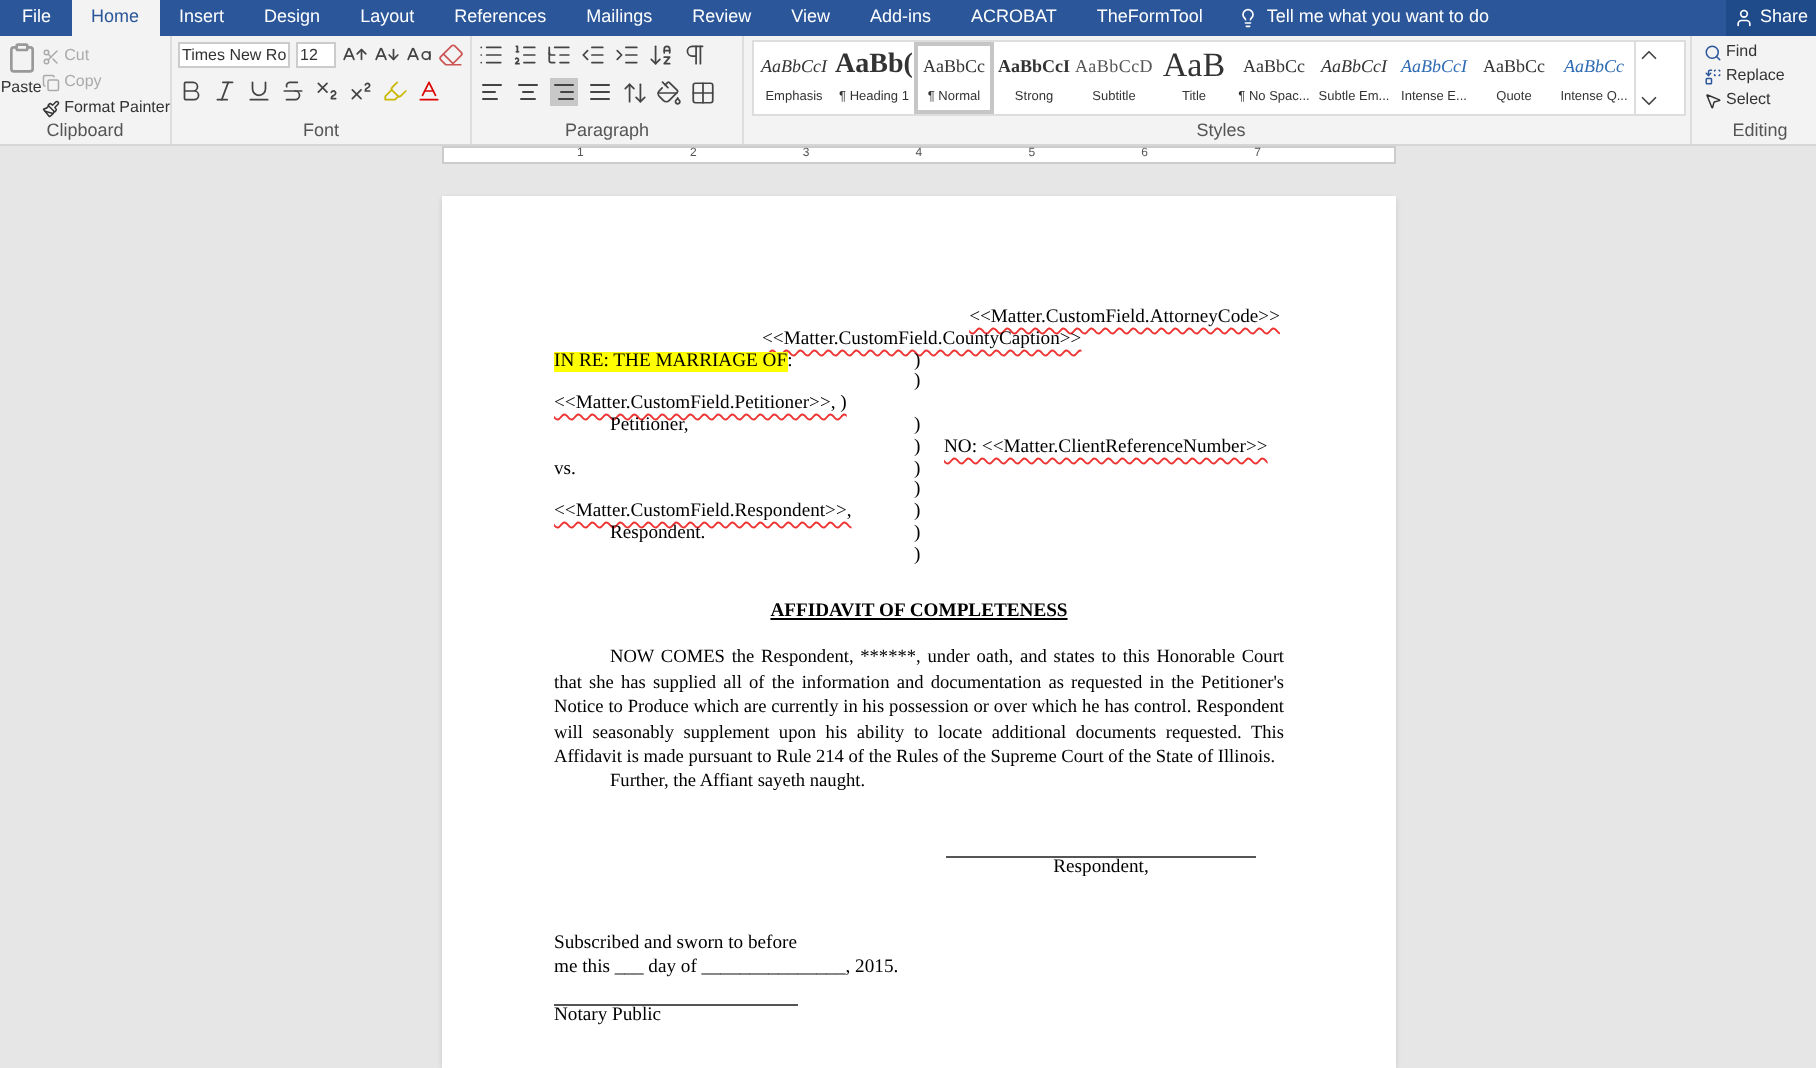 Image resolution: width=1816 pixels, height=1068 pixels. What do you see at coordinates (919, 708) in the screenshot?
I see `body-paragraph: NOW COMES the Respondent, ******, under oath, and states to this Honorable Court that she has supplied all of the information and documentation as requested in the Petitioner's Notice to Produce which are currently in his possession or over which he has control. Respondent will seasonably supplement upon his ability to locate additional documents requested. This Affidavit is made pursuant to Rule 214 of the Rules of the Supreme Court of the State of Illinois.` at bounding box center [919, 708].